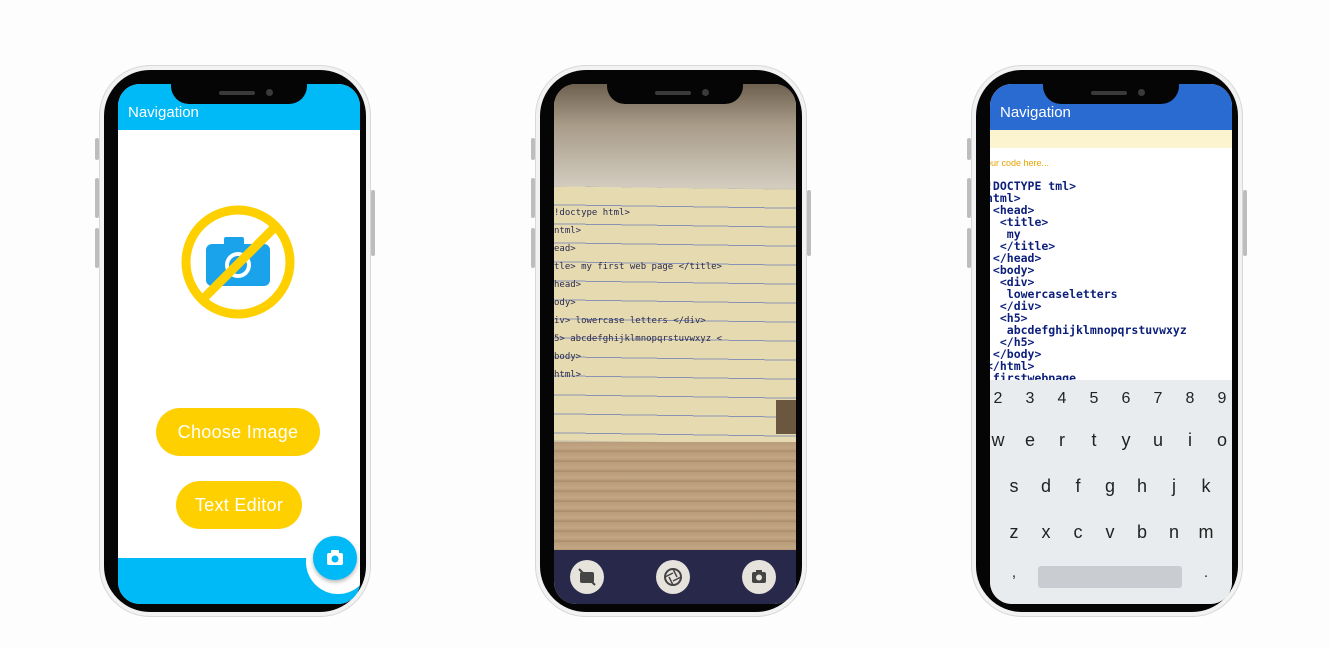 Image resolution: width=1330 pixels, height=648 pixels. Describe the element at coordinates (1094, 440) in the screenshot. I see `key: t` at that location.